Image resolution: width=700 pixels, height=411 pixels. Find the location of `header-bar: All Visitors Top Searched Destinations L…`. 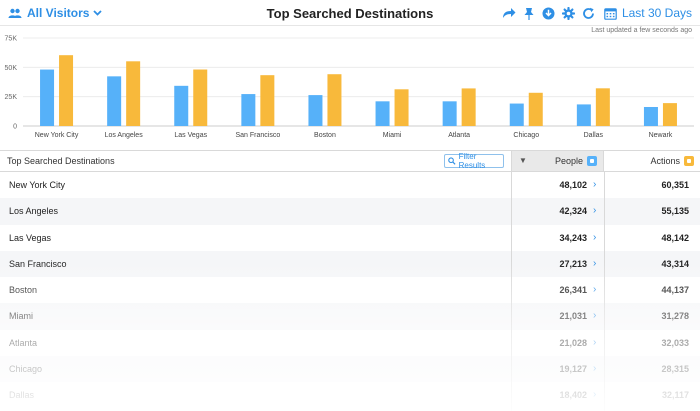

header-bar: All Visitors Top Searched Destinations L… is located at coordinates (350, 13).